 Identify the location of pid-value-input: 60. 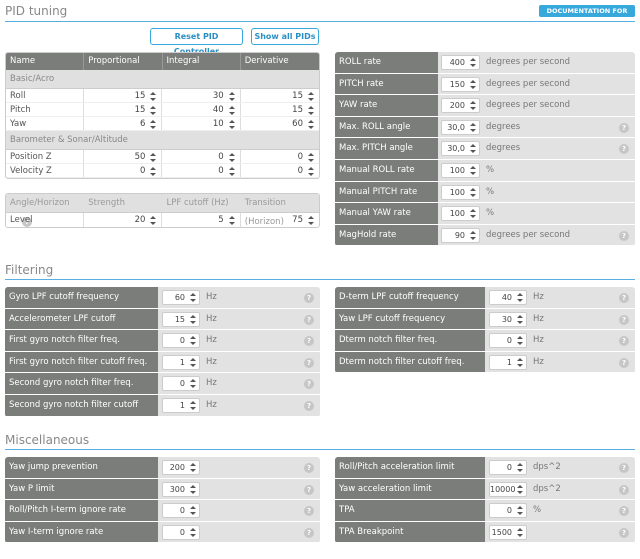
(280, 123).